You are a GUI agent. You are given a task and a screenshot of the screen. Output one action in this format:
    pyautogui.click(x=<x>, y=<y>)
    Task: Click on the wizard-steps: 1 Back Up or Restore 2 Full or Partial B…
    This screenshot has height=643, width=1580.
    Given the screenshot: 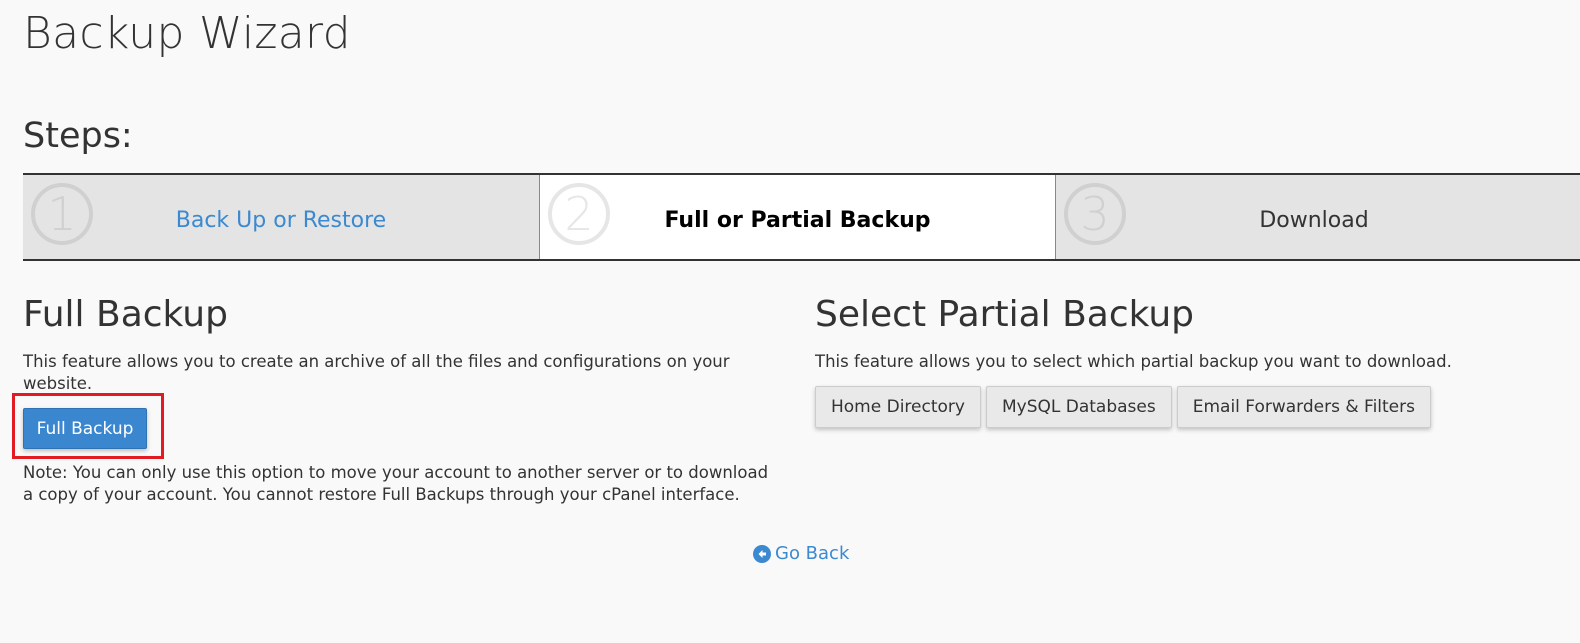 What is the action you would take?
    pyautogui.click(x=801, y=217)
    